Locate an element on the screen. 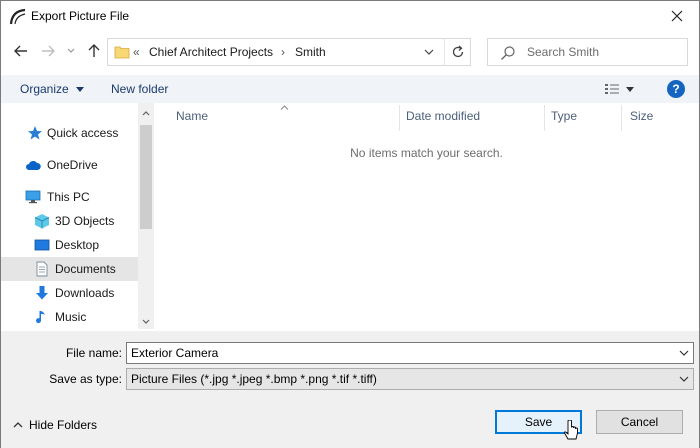 This screenshot has height=448, width=700. mouse-pointer-icon is located at coordinates (571, 430).